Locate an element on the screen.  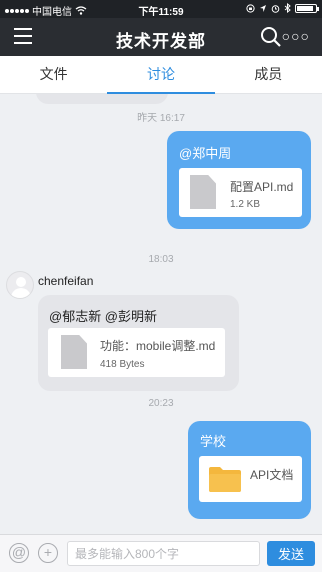
battery-icon is located at coordinates (307, 8).